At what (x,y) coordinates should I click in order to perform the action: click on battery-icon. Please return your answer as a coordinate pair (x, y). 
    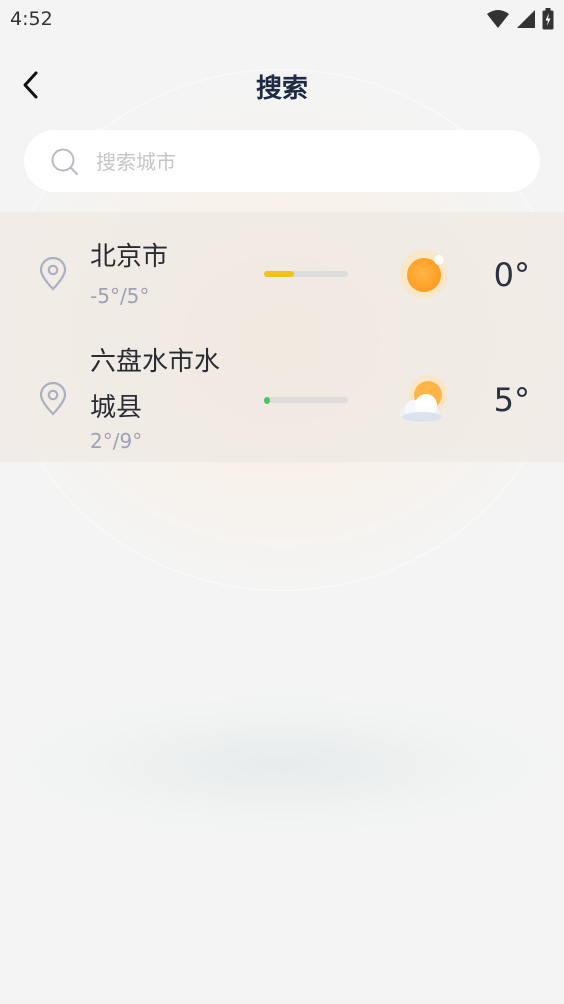
    Looking at the image, I should click on (548, 19).